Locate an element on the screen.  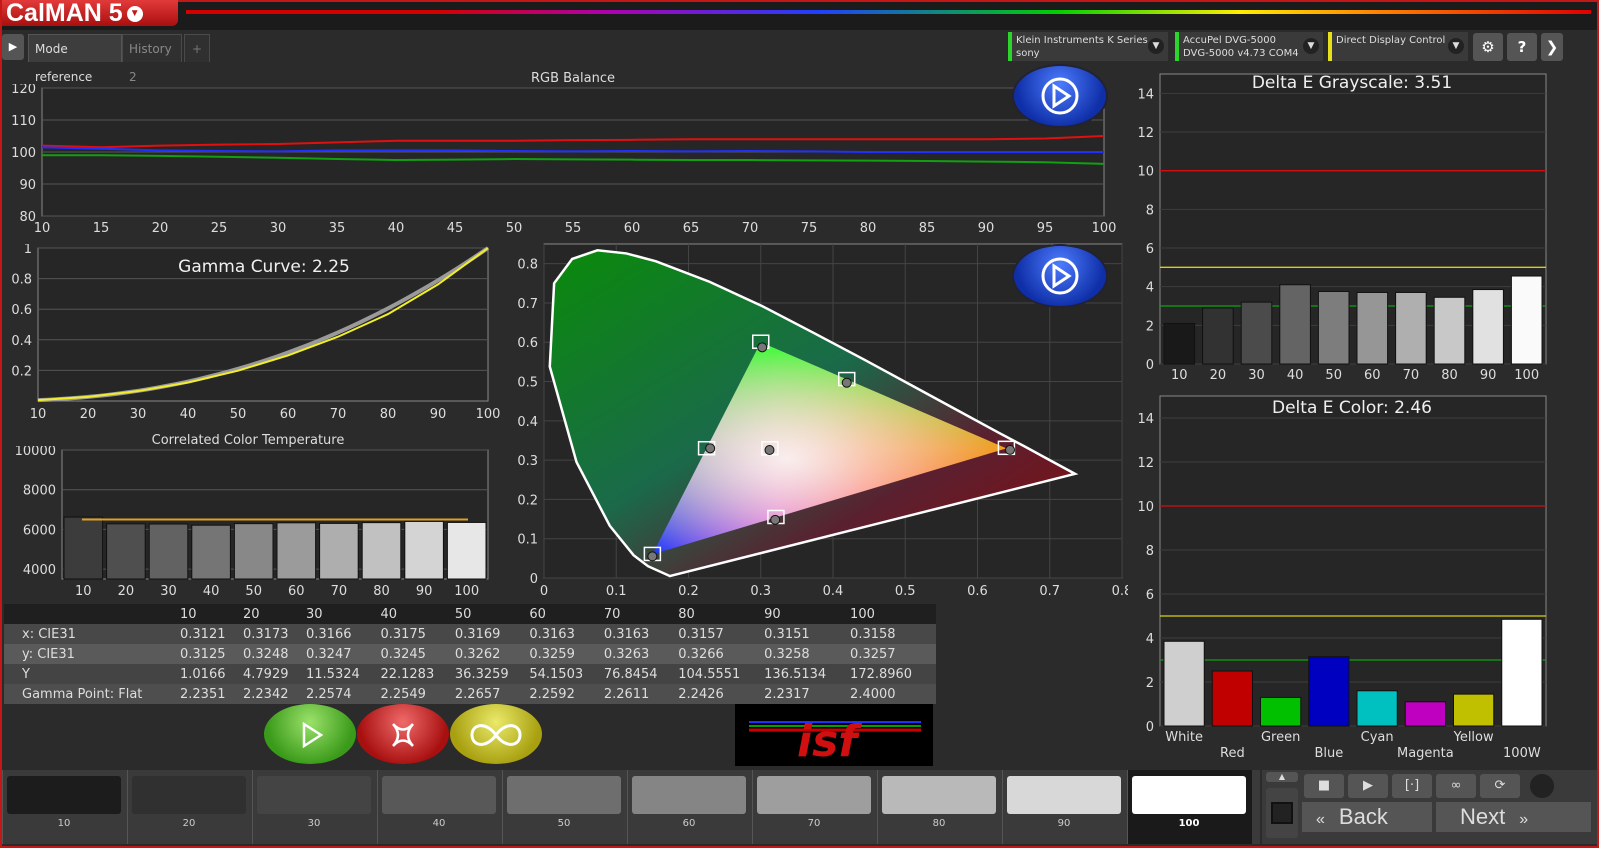
table-cell: 0.3163 is located at coordinates (626, 634).